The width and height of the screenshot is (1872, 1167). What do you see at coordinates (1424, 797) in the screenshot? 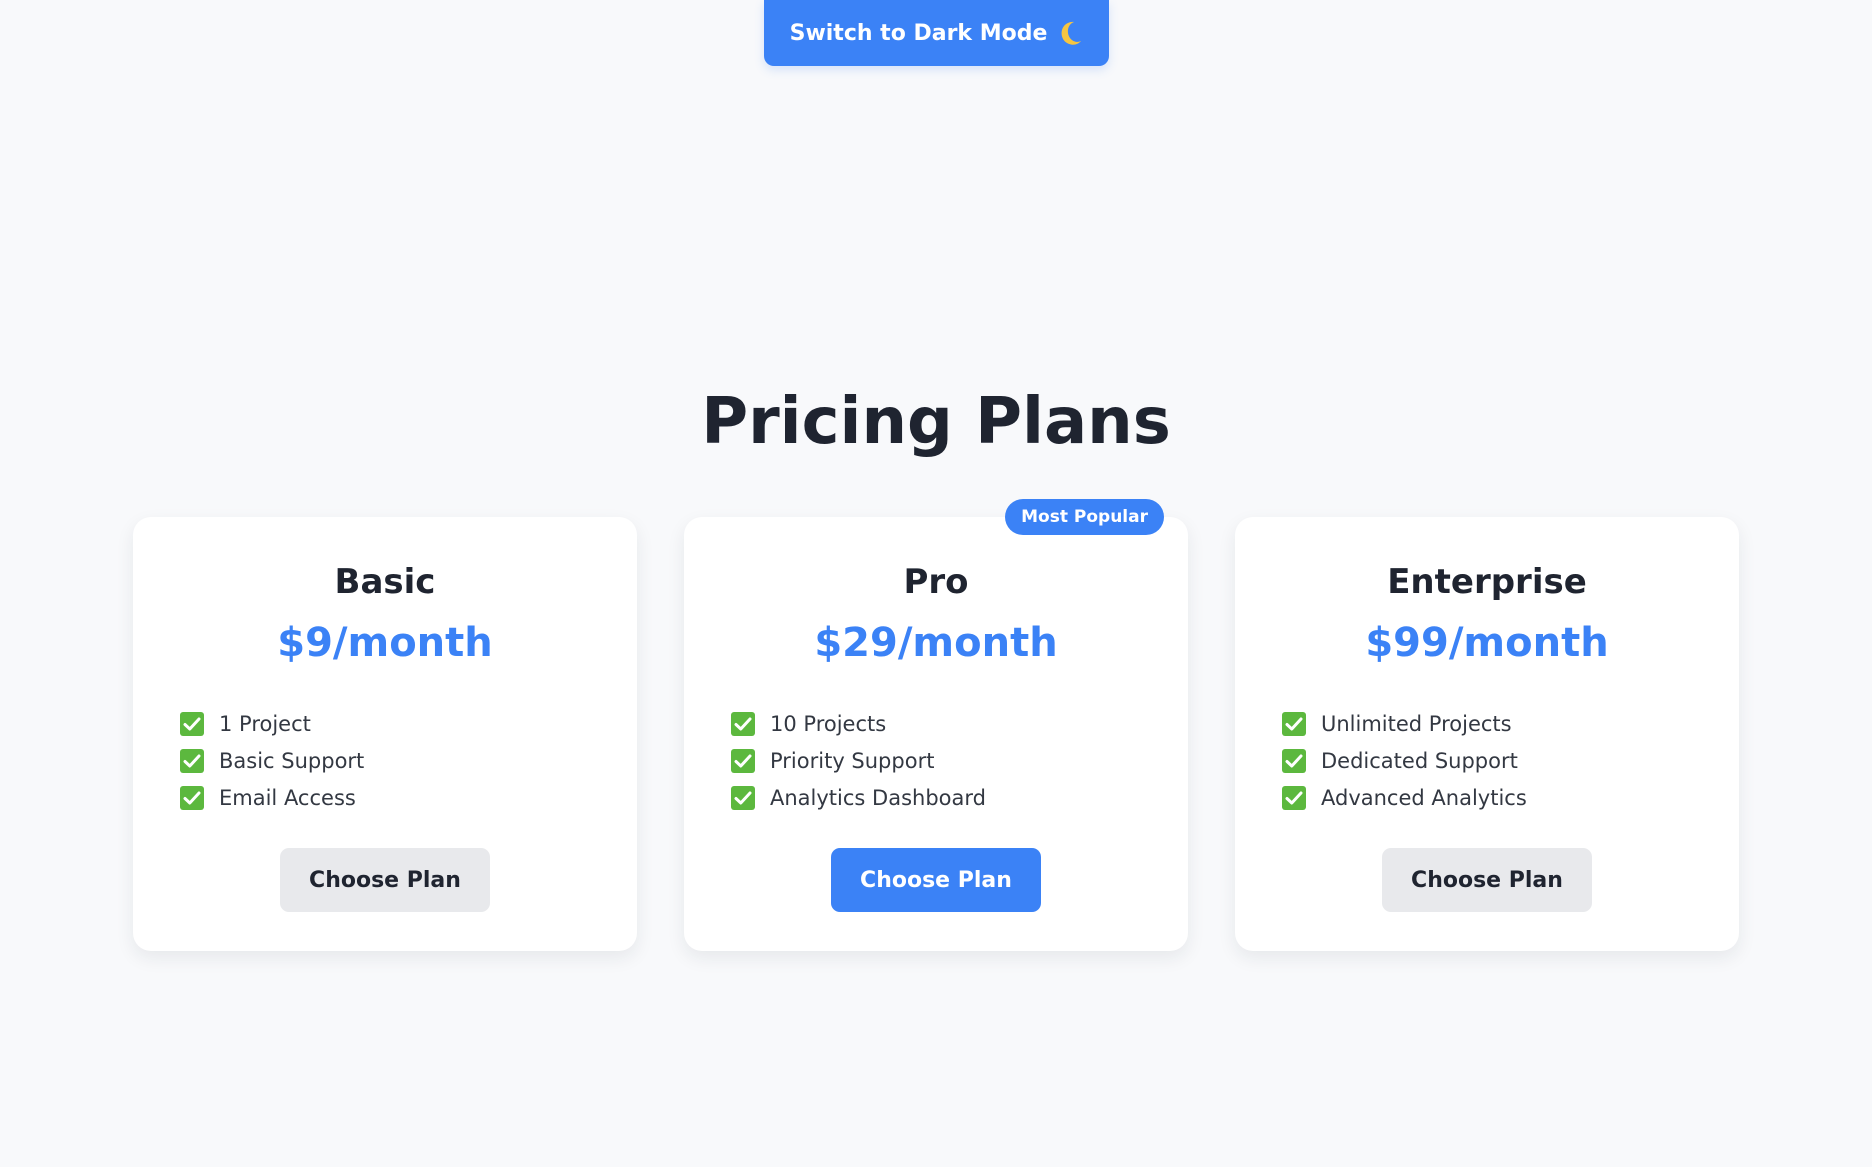
I see `feature-label: Advanced Analytics` at bounding box center [1424, 797].